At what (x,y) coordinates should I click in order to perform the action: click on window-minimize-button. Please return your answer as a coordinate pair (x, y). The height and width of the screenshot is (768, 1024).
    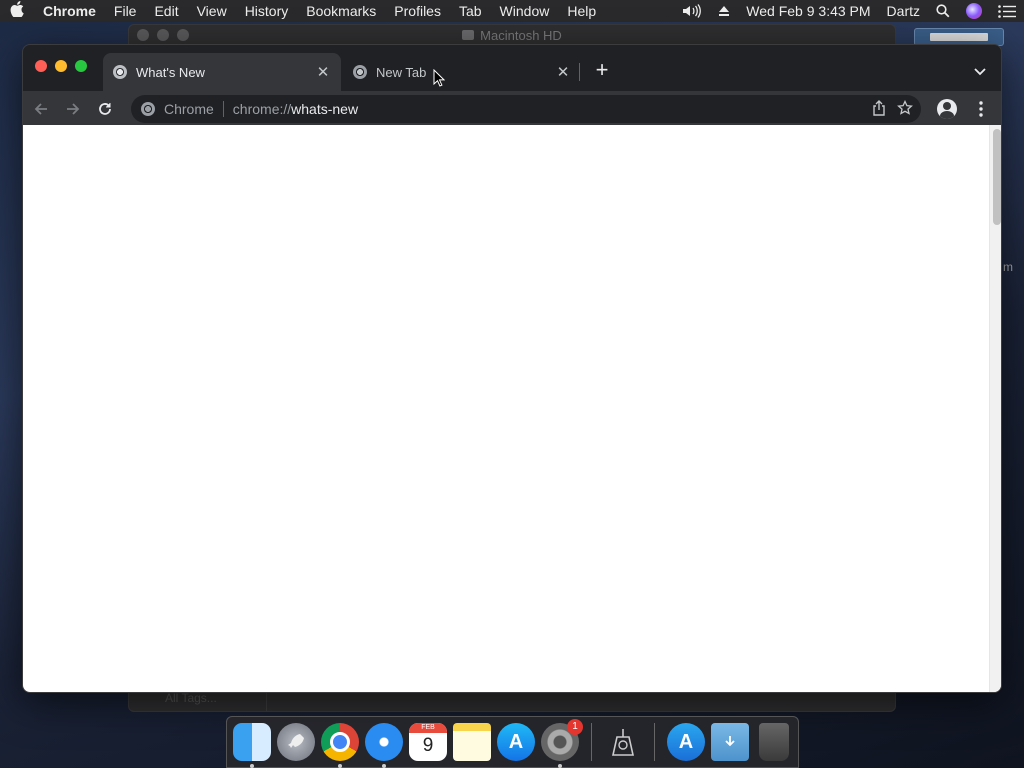
    Looking at the image, I should click on (61, 66).